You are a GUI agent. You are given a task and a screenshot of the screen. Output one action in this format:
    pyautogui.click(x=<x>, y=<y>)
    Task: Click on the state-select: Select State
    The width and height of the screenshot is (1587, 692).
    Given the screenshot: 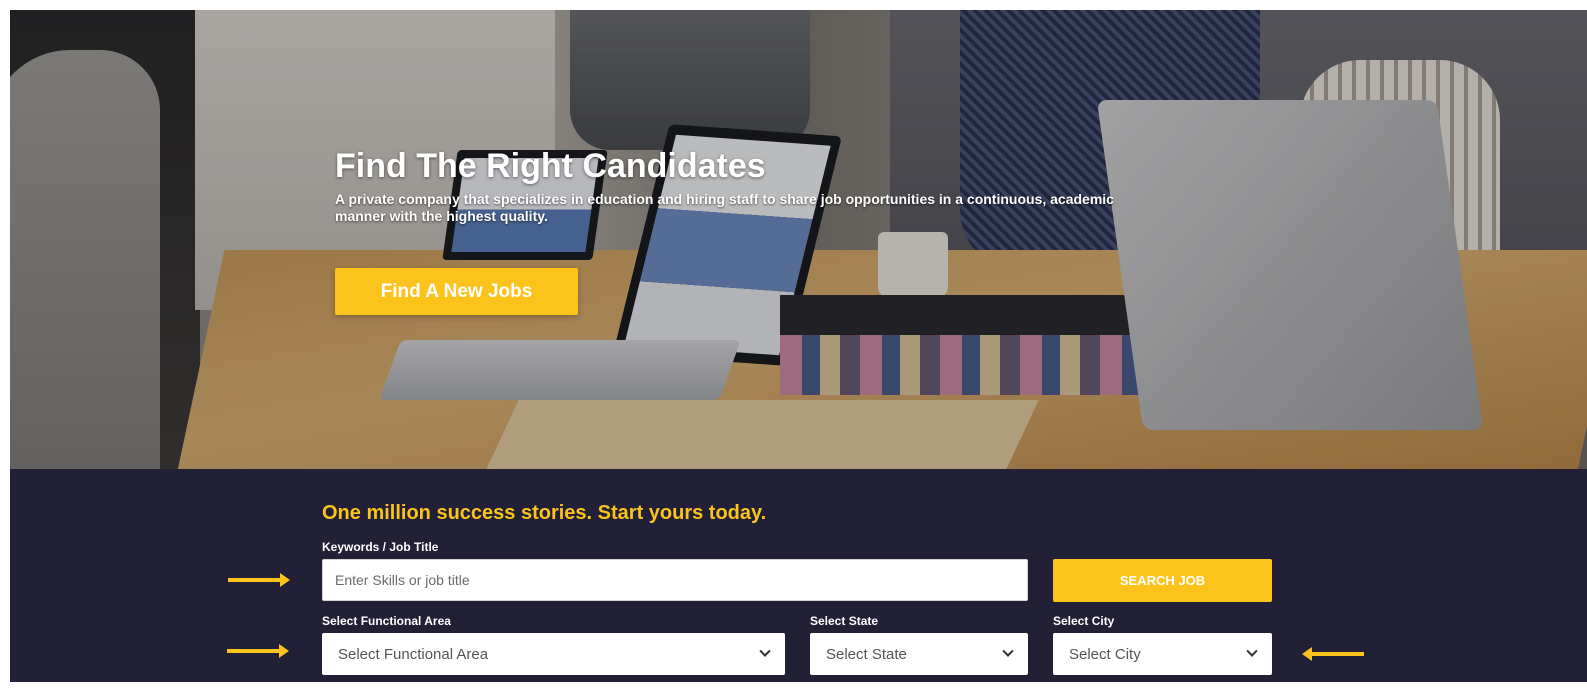 What is the action you would take?
    pyautogui.click(x=919, y=654)
    